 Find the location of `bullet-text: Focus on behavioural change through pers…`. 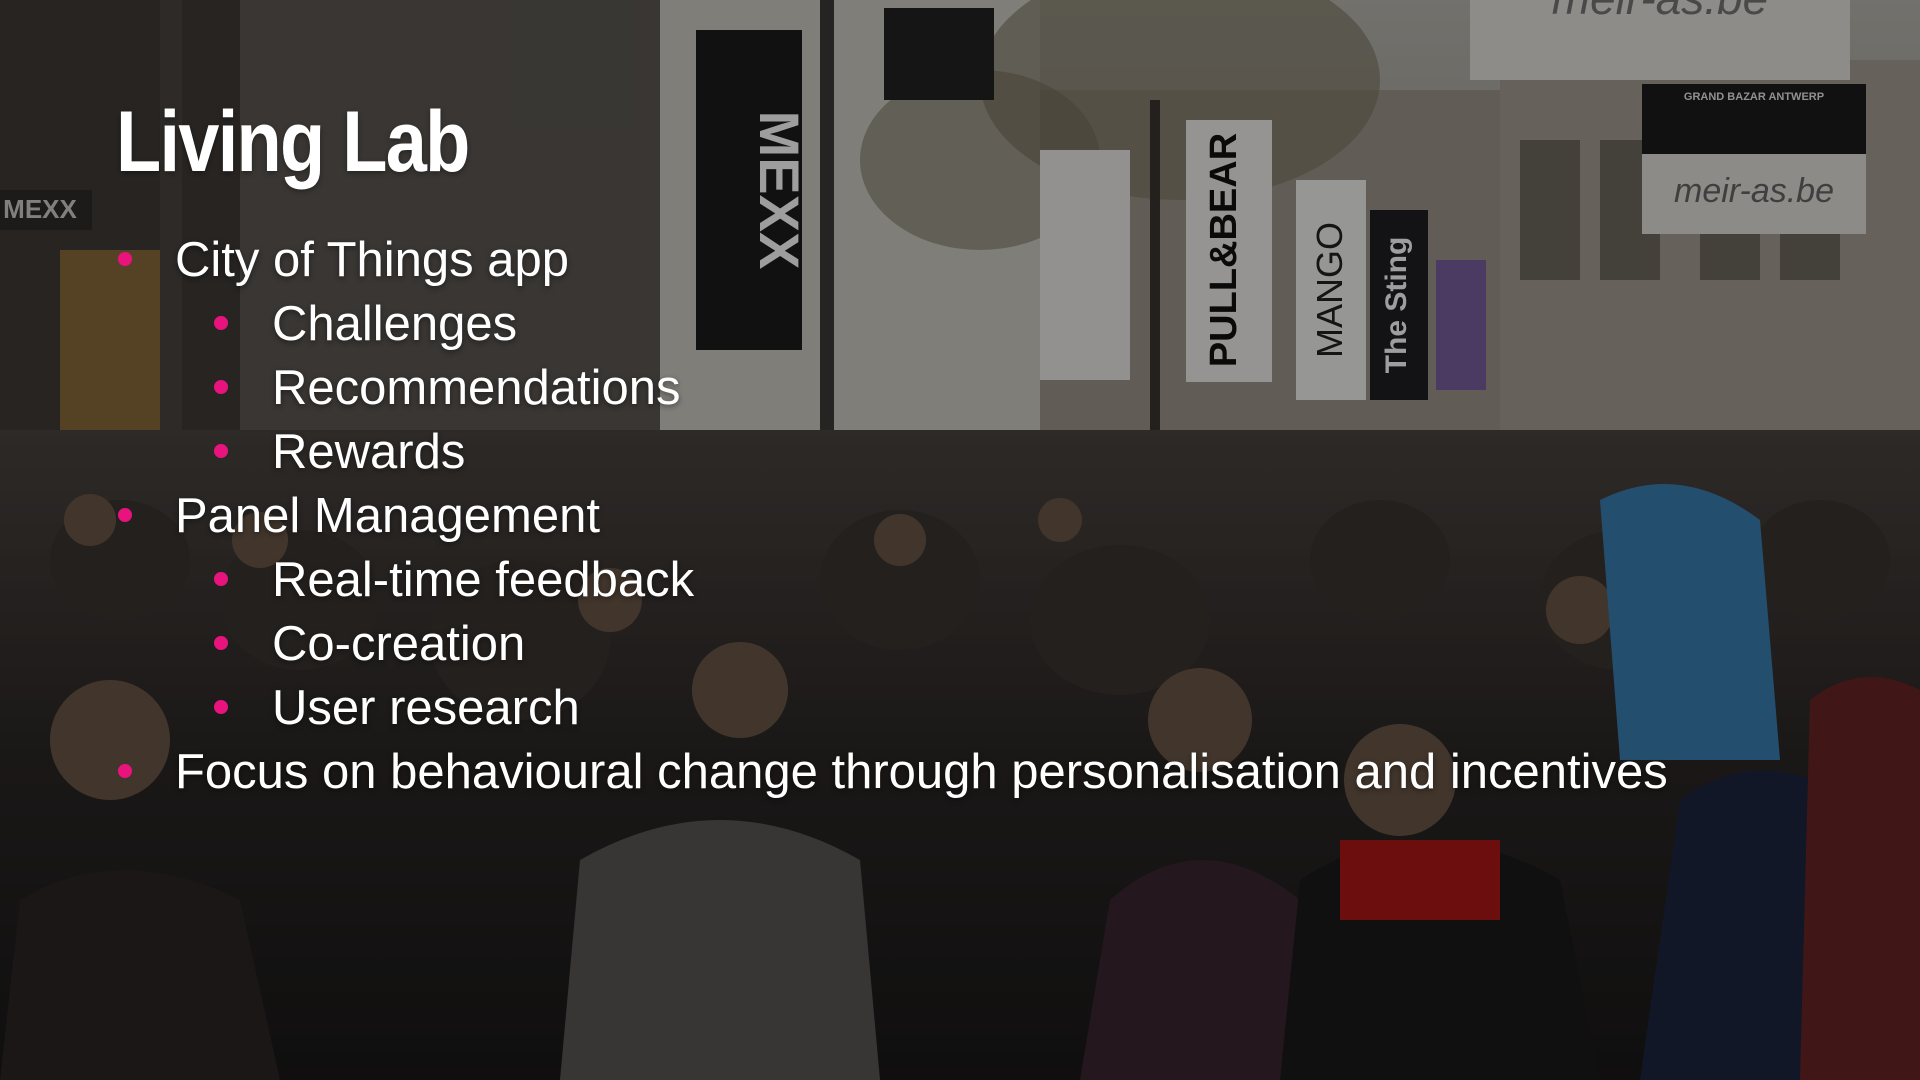

bullet-text: Focus on behavioural change through pers… is located at coordinates (921, 772).